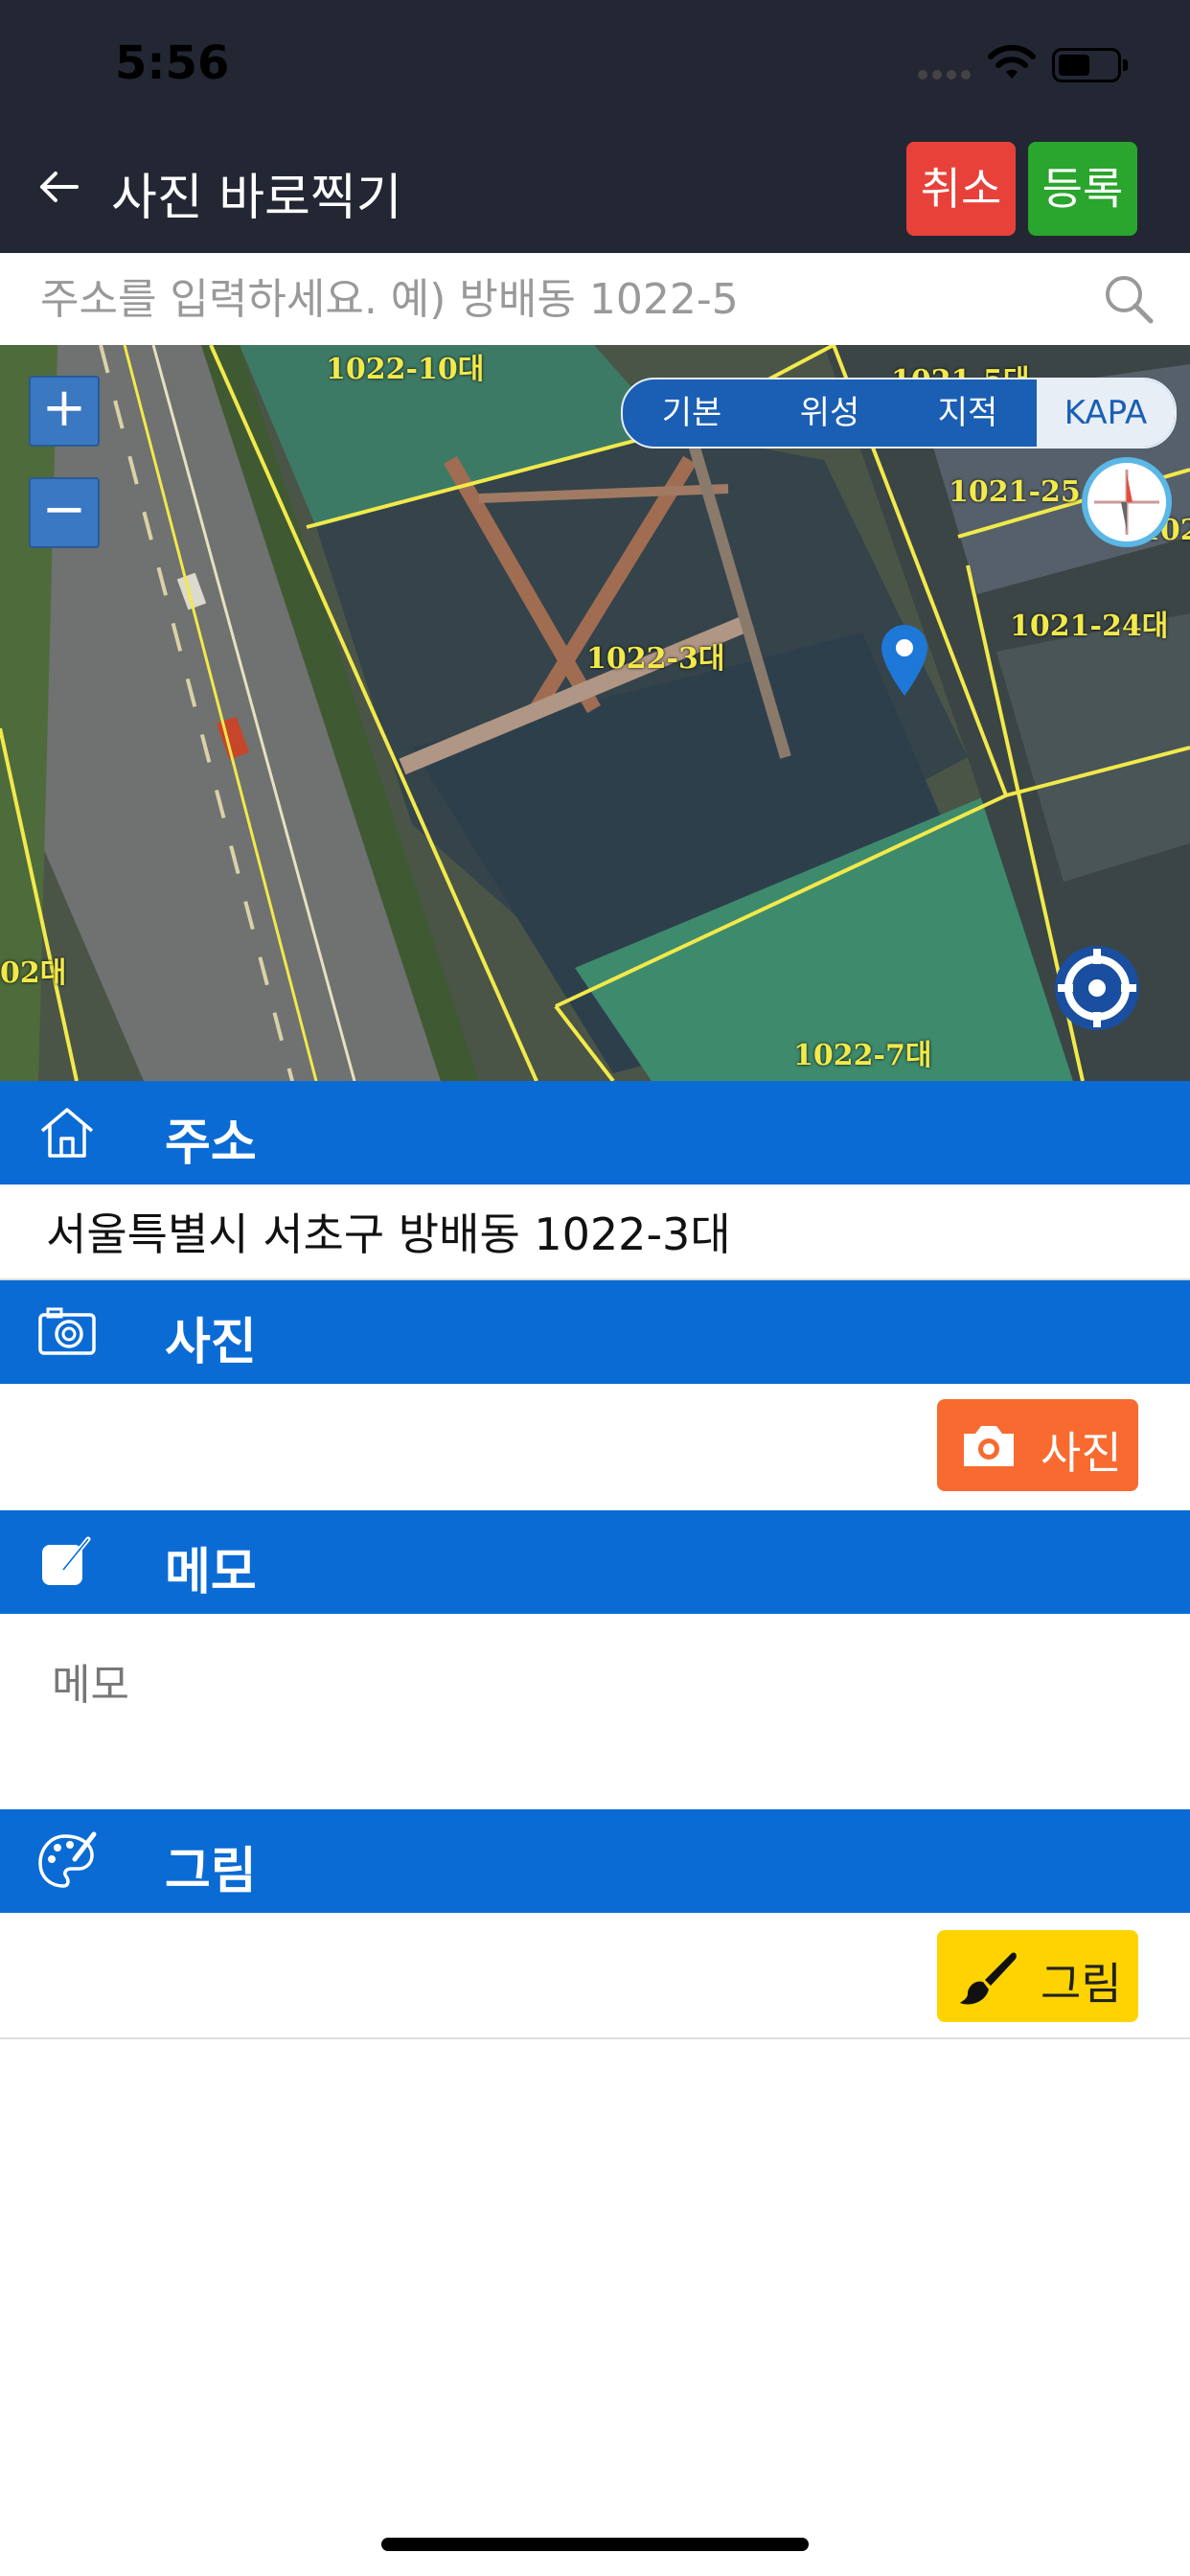  What do you see at coordinates (830, 413) in the screenshot?
I see `map-type-satellite: 위성` at bounding box center [830, 413].